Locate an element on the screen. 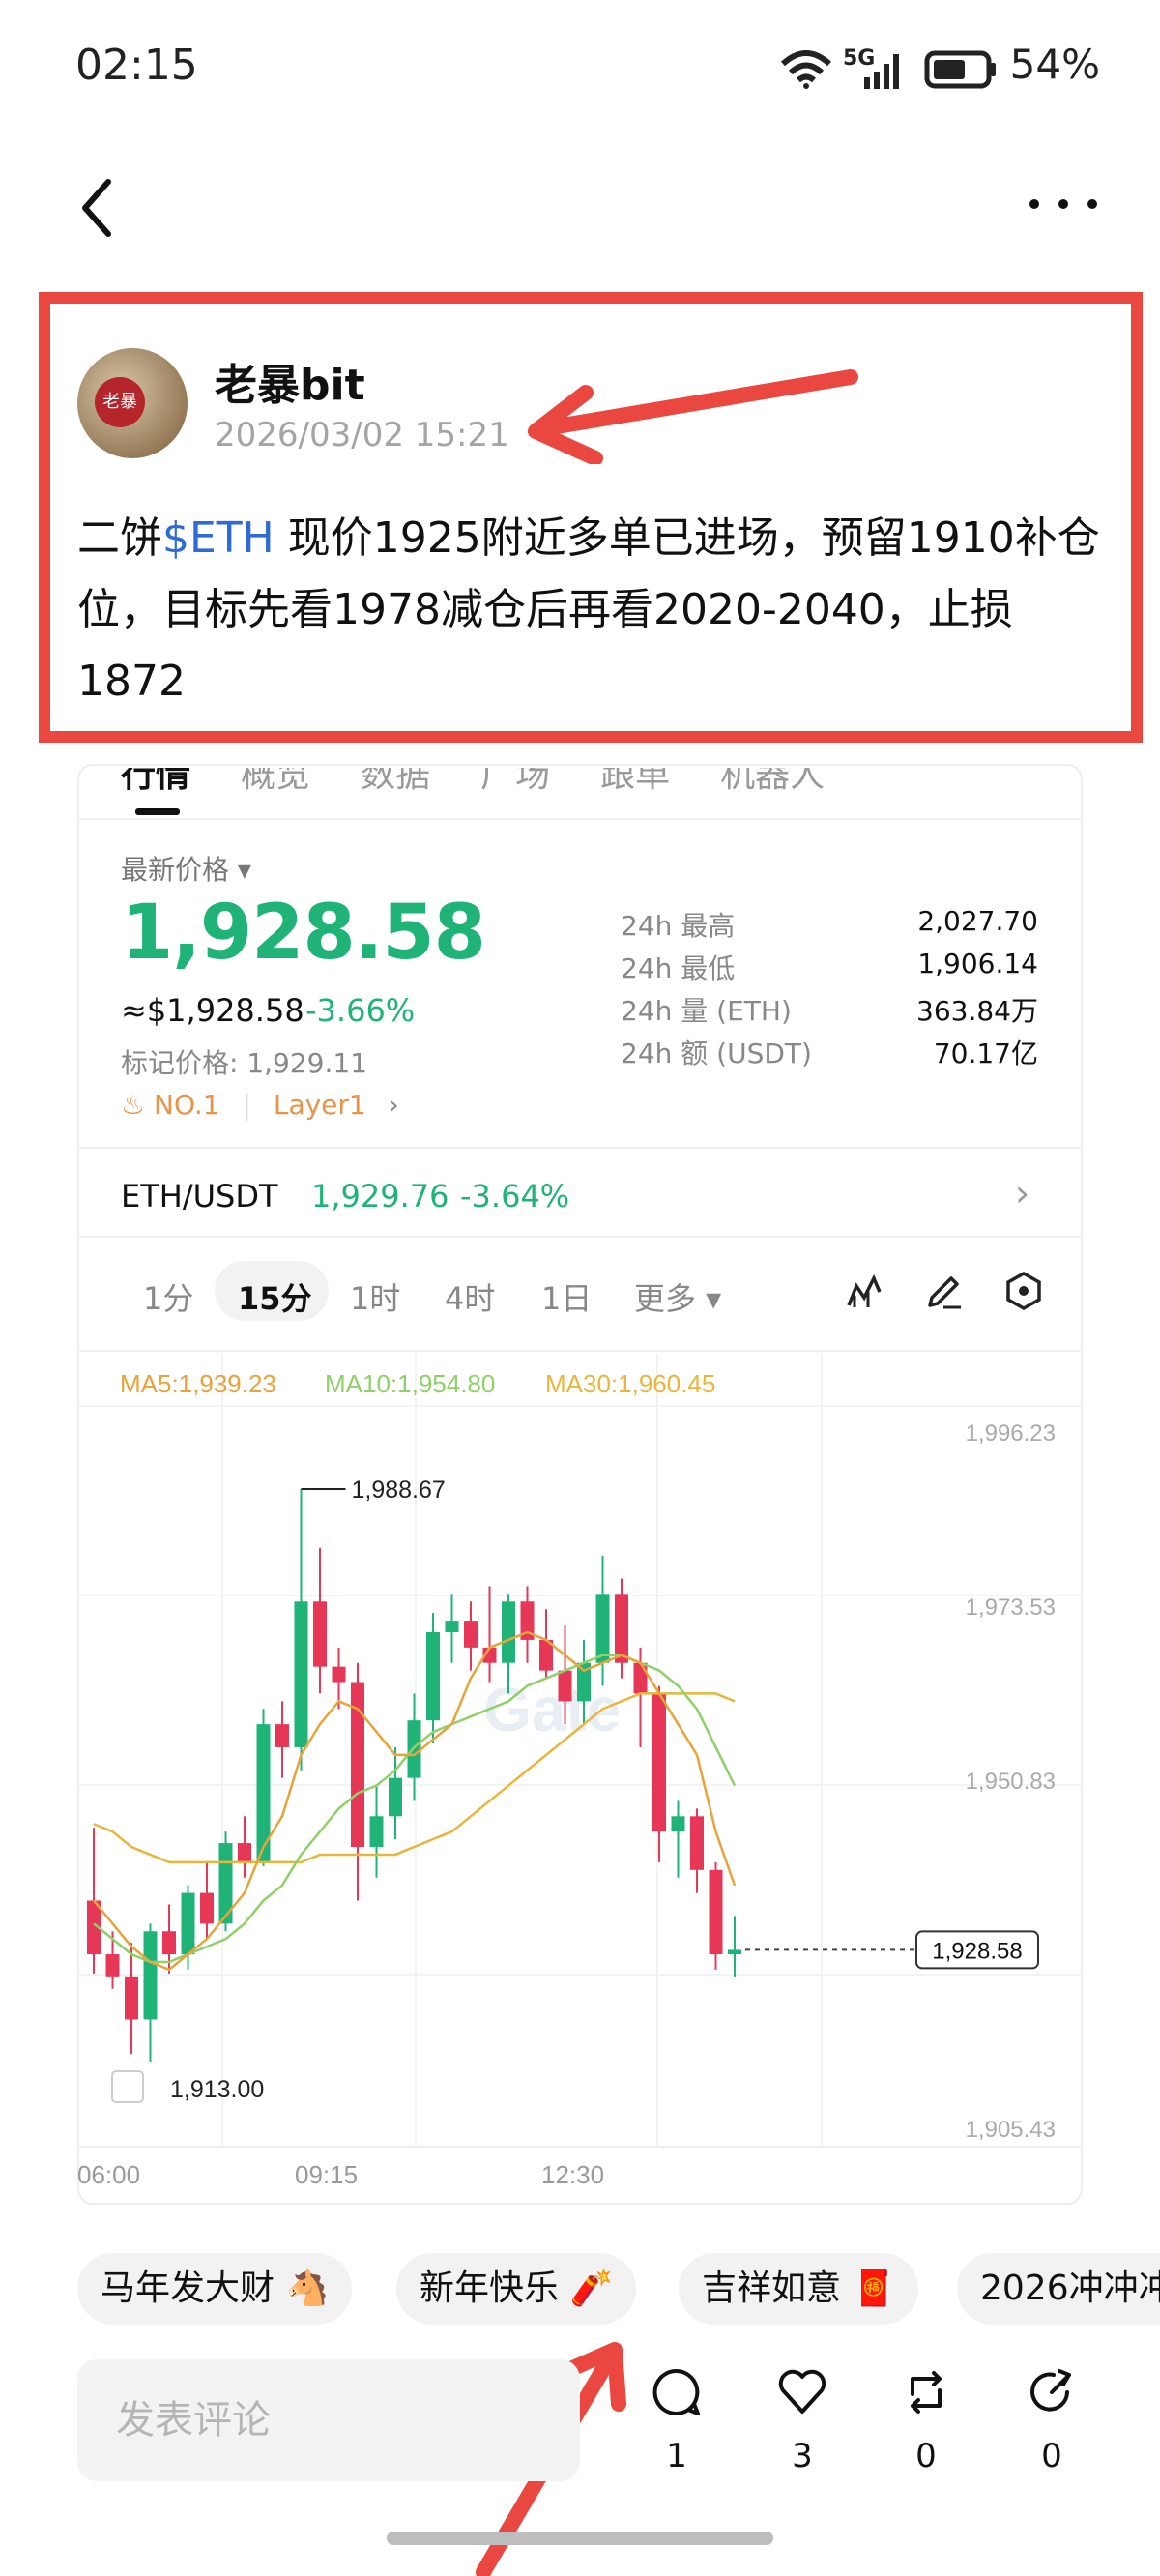  quick-reply-chip: 马年发大财 🐴 is located at coordinates (215, 2289).